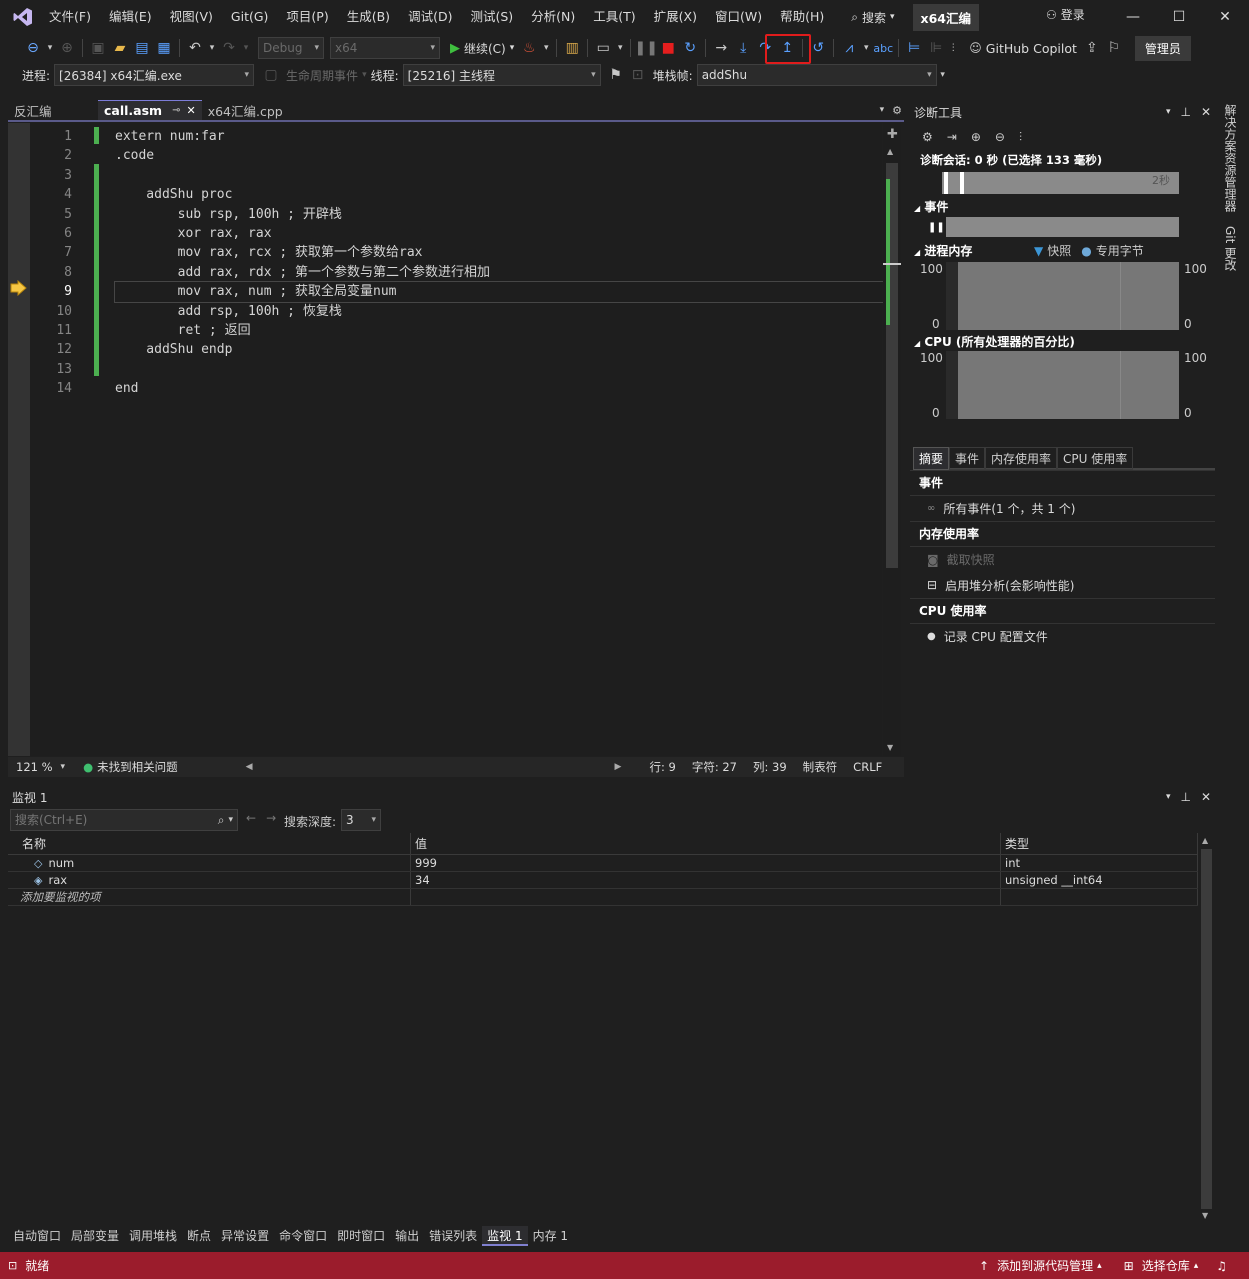 This screenshot has width=1249, height=1279. I want to click on zoom-in-icon: ⊕, so click(976, 137).